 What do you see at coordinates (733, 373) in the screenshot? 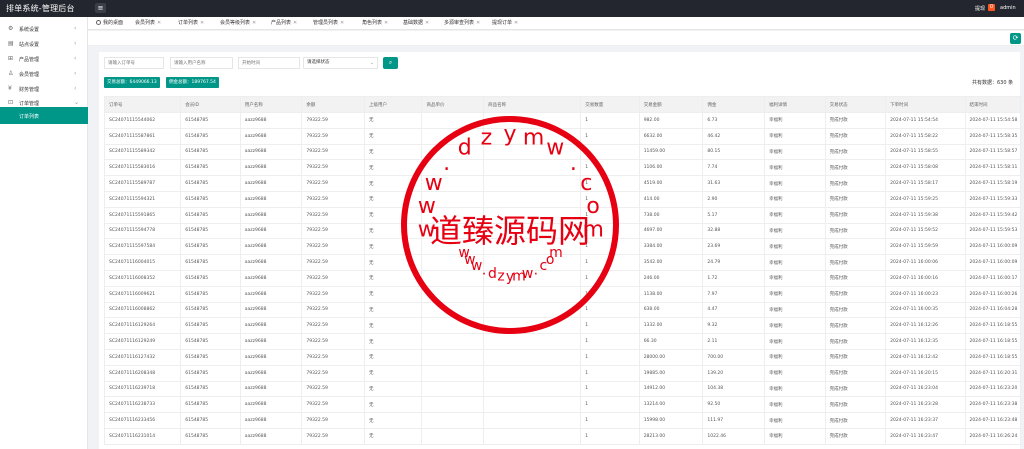
I see `table-cell: 139.20` at bounding box center [733, 373].